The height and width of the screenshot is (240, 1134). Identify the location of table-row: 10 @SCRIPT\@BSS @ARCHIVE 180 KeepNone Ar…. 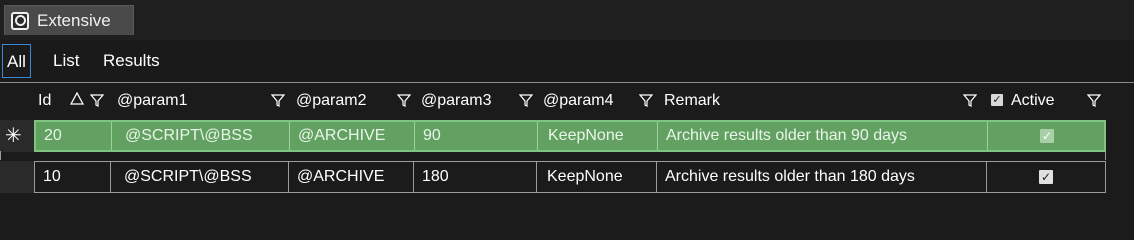
(570, 177).